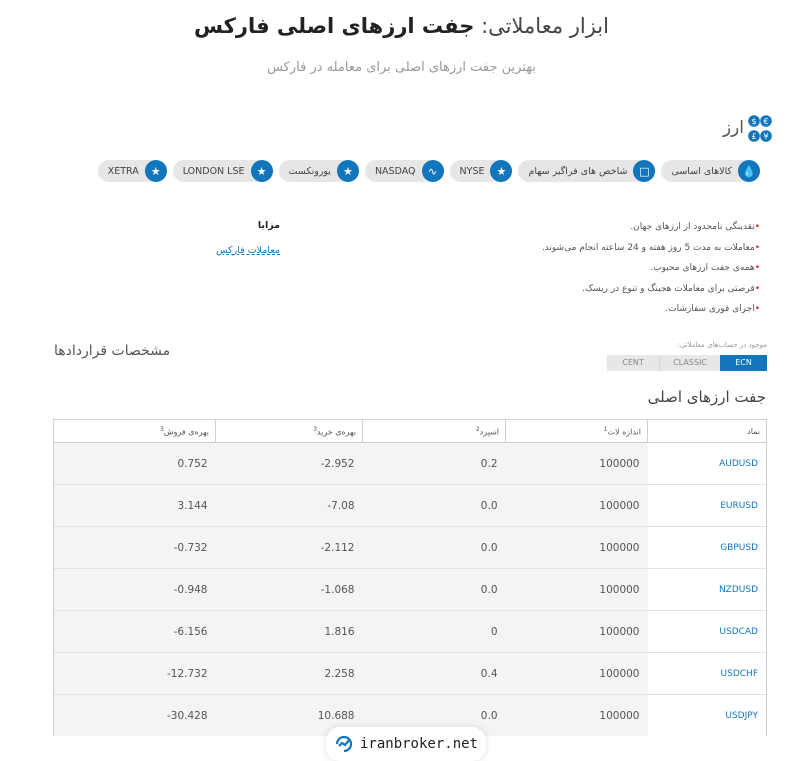 This screenshot has height=761, width=803. Describe the element at coordinates (707, 673) in the screenshot. I see `cell-symbol-link: USDCHF` at that location.